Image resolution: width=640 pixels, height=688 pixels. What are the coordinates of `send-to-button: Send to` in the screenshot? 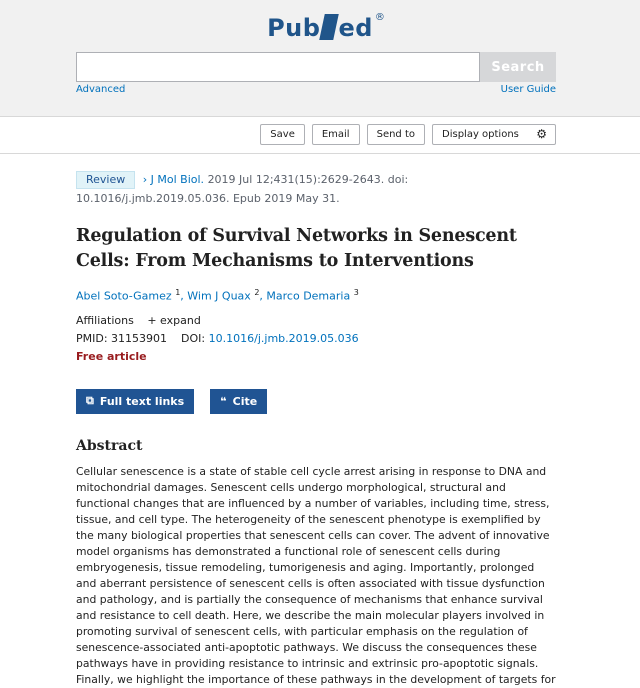 It's located at (395, 134).